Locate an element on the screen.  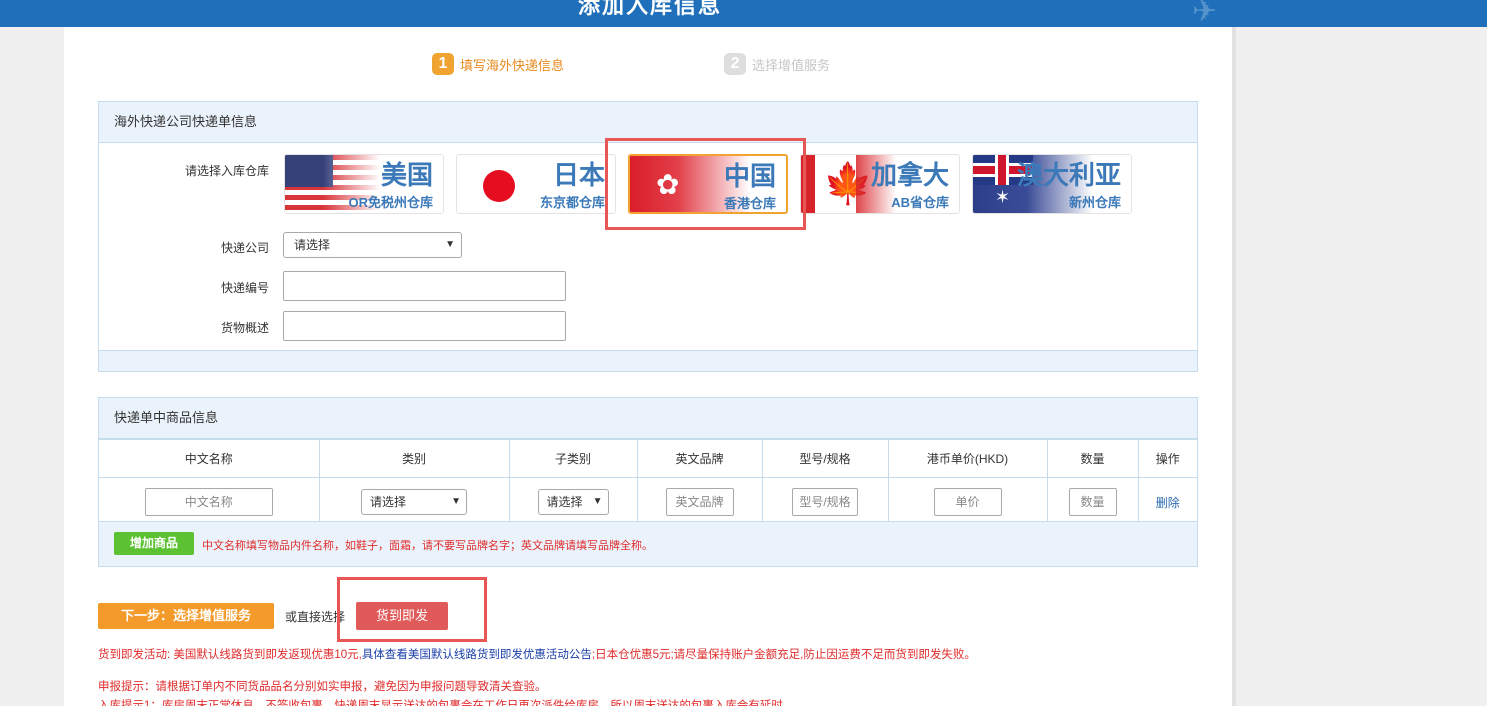
promo-text-b: ;日本仓优惠5元;请尽量保持账户金额充足,防止因运费不足而货到即发失败。 is located at coordinates (783, 655).